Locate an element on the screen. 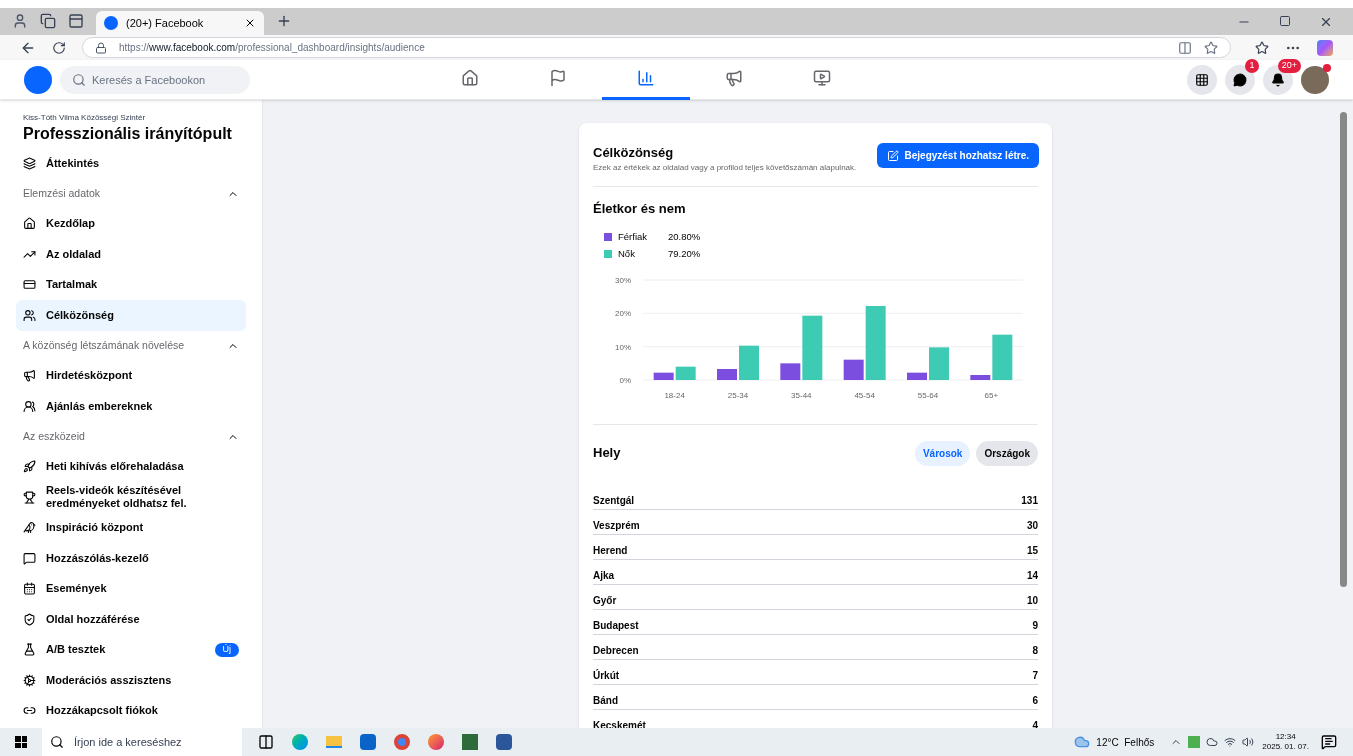 The image size is (1353, 756). volume-icon is located at coordinates (1248, 742).